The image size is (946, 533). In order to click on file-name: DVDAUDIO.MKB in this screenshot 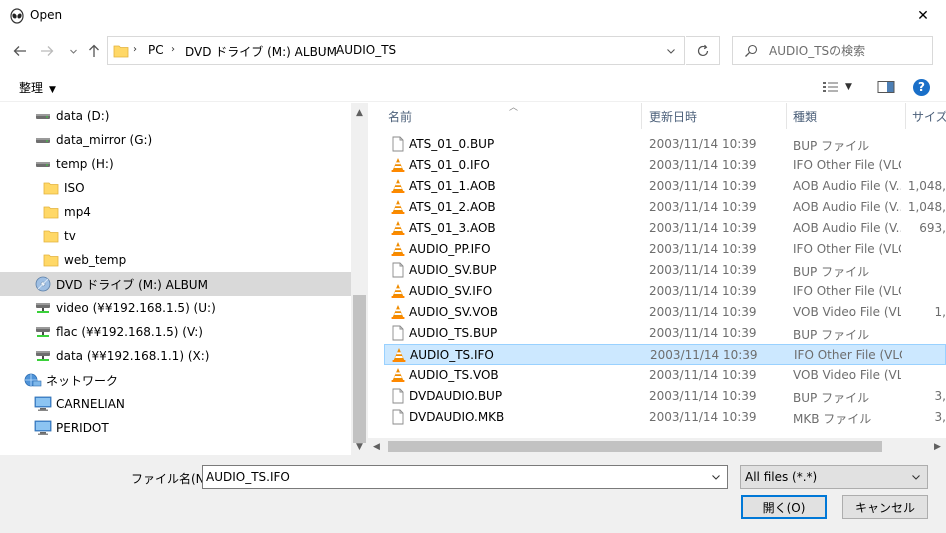, I will do `click(457, 417)`.